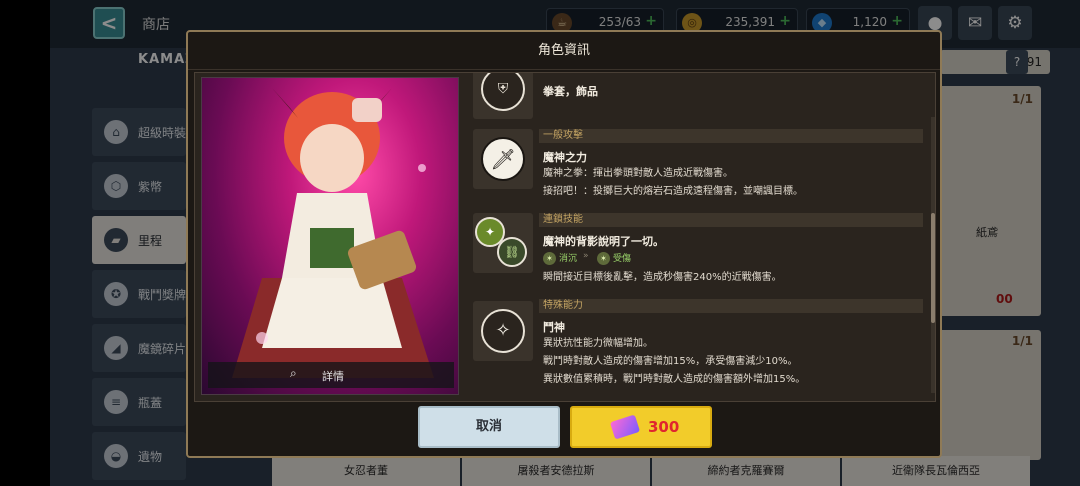 Image resolution: width=1080 pixels, height=486 pixels. What do you see at coordinates (565, 157) in the screenshot?
I see `skill-name: 魔神之力` at bounding box center [565, 157].